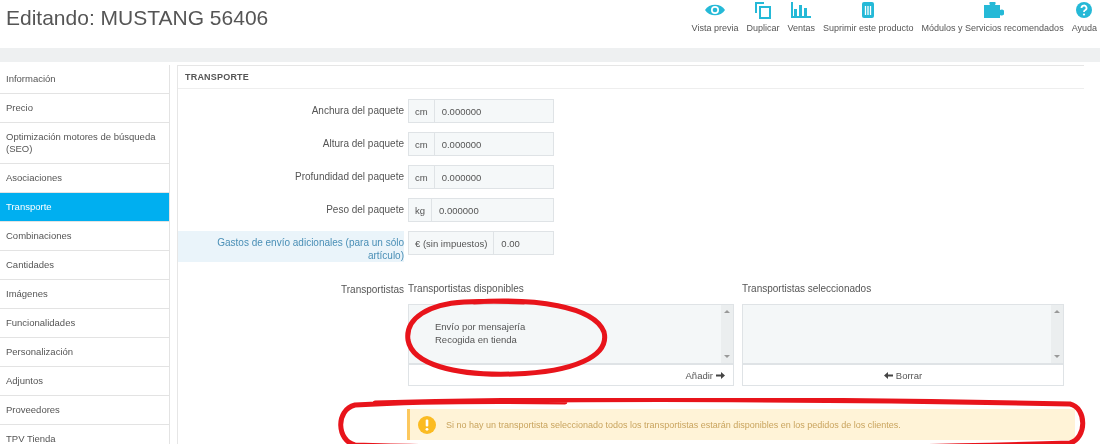  I want to click on toolbar-button: Suprimir este producto, so click(868, 16).